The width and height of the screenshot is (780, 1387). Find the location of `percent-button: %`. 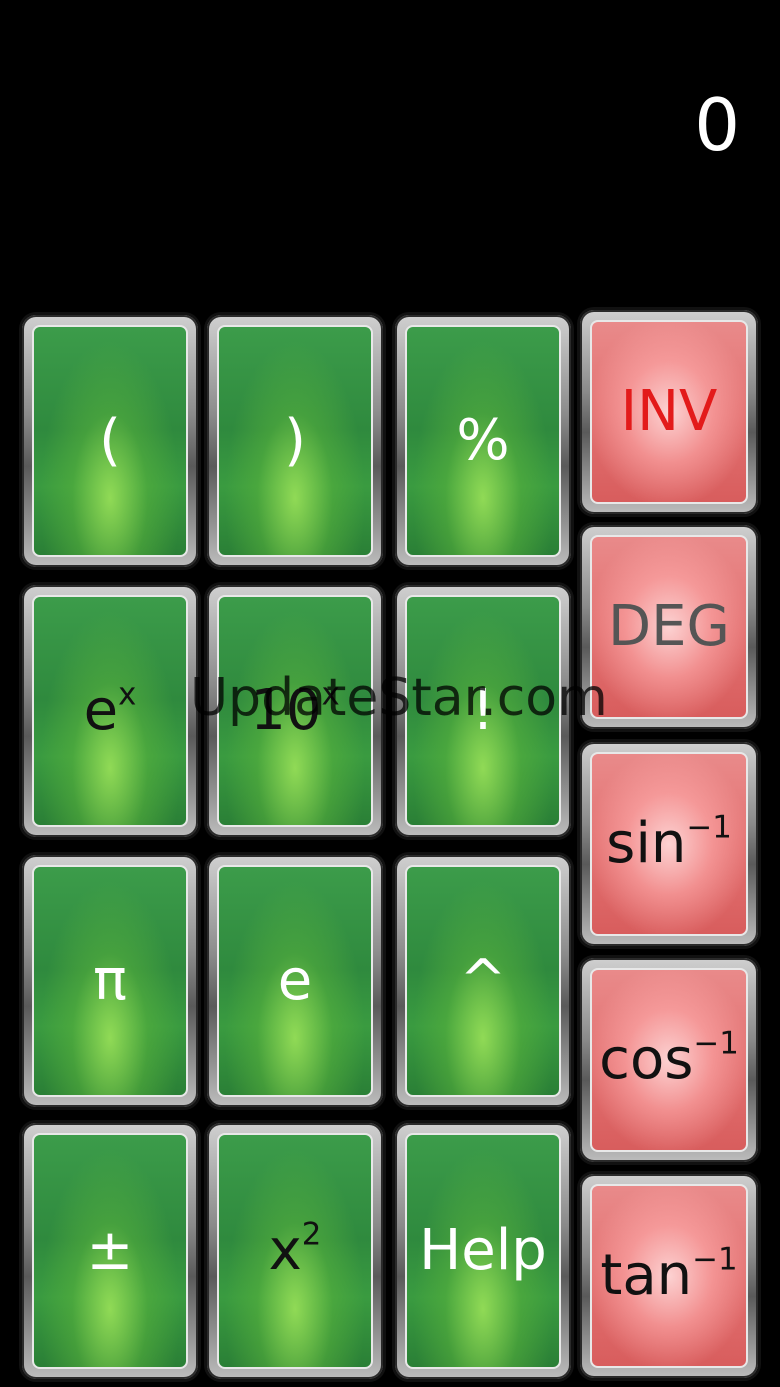

percent-button: % is located at coordinates (483, 441).